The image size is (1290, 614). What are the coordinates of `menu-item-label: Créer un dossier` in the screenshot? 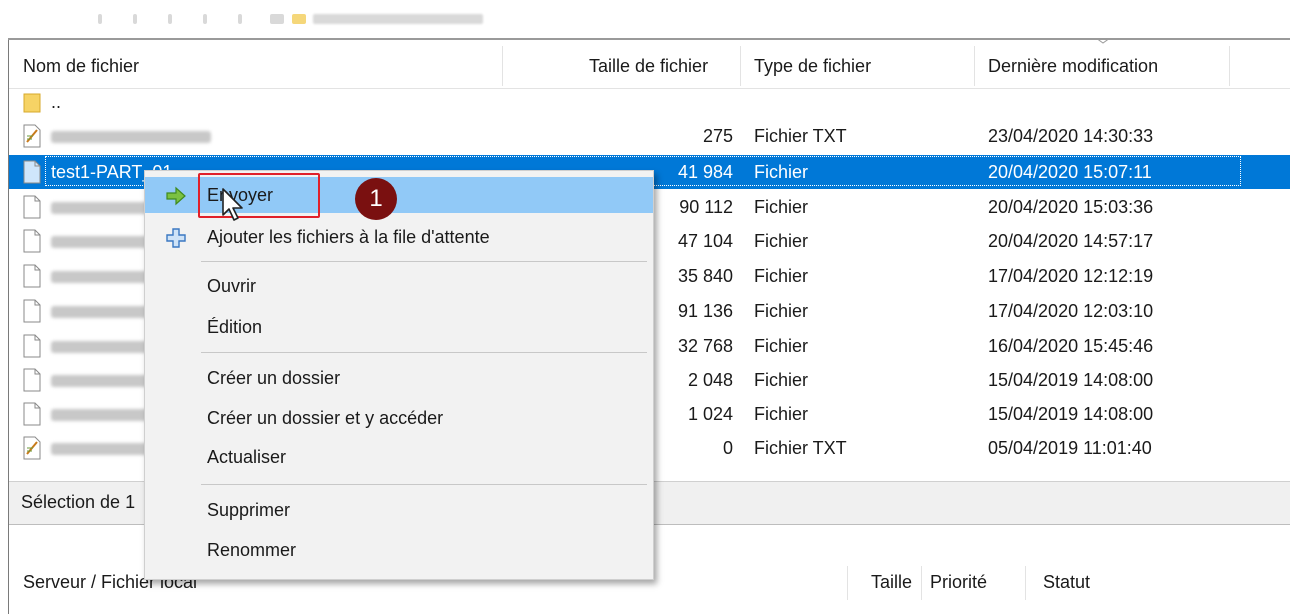 It's located at (274, 378).